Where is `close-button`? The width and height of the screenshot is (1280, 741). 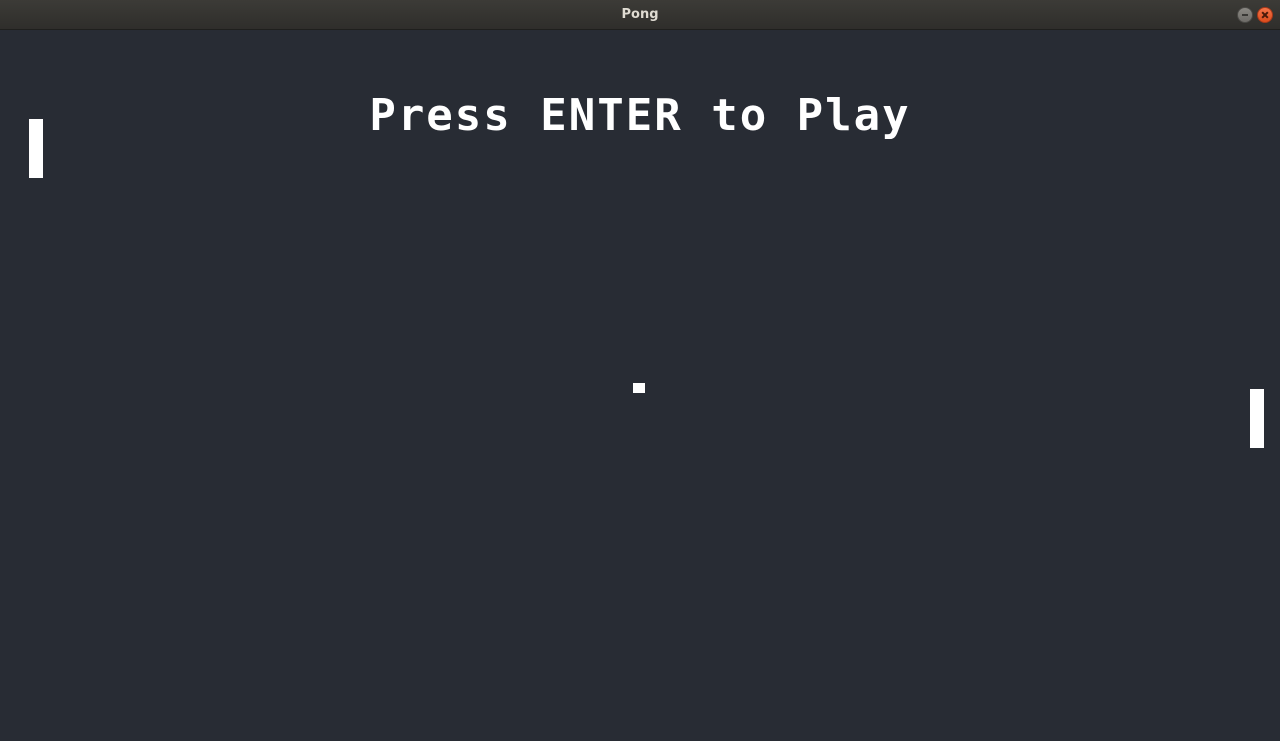 close-button is located at coordinates (1265, 15).